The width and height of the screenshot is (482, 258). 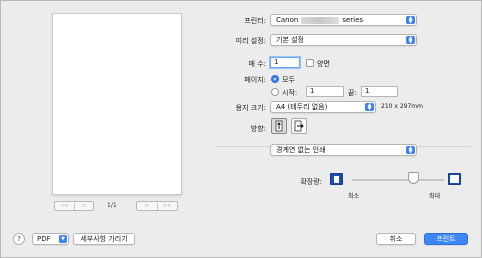 I want to click on duplex-checkbox, so click(x=310, y=63).